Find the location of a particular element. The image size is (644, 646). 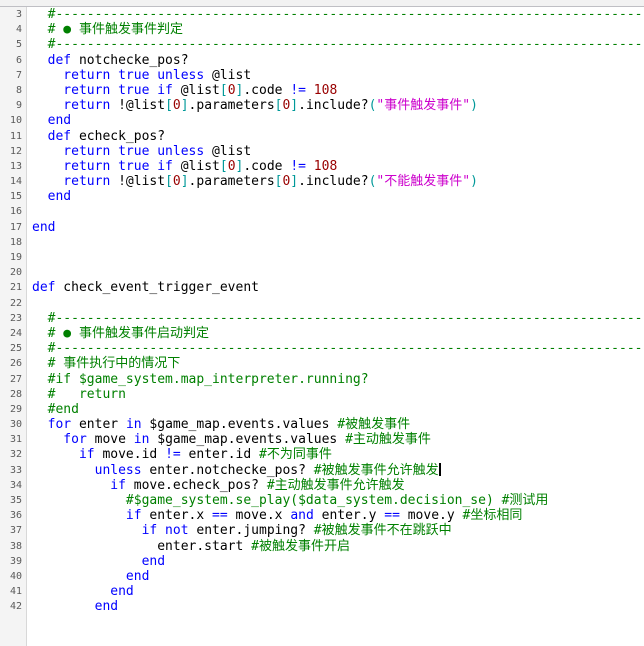

code-line: #end is located at coordinates (338, 409).